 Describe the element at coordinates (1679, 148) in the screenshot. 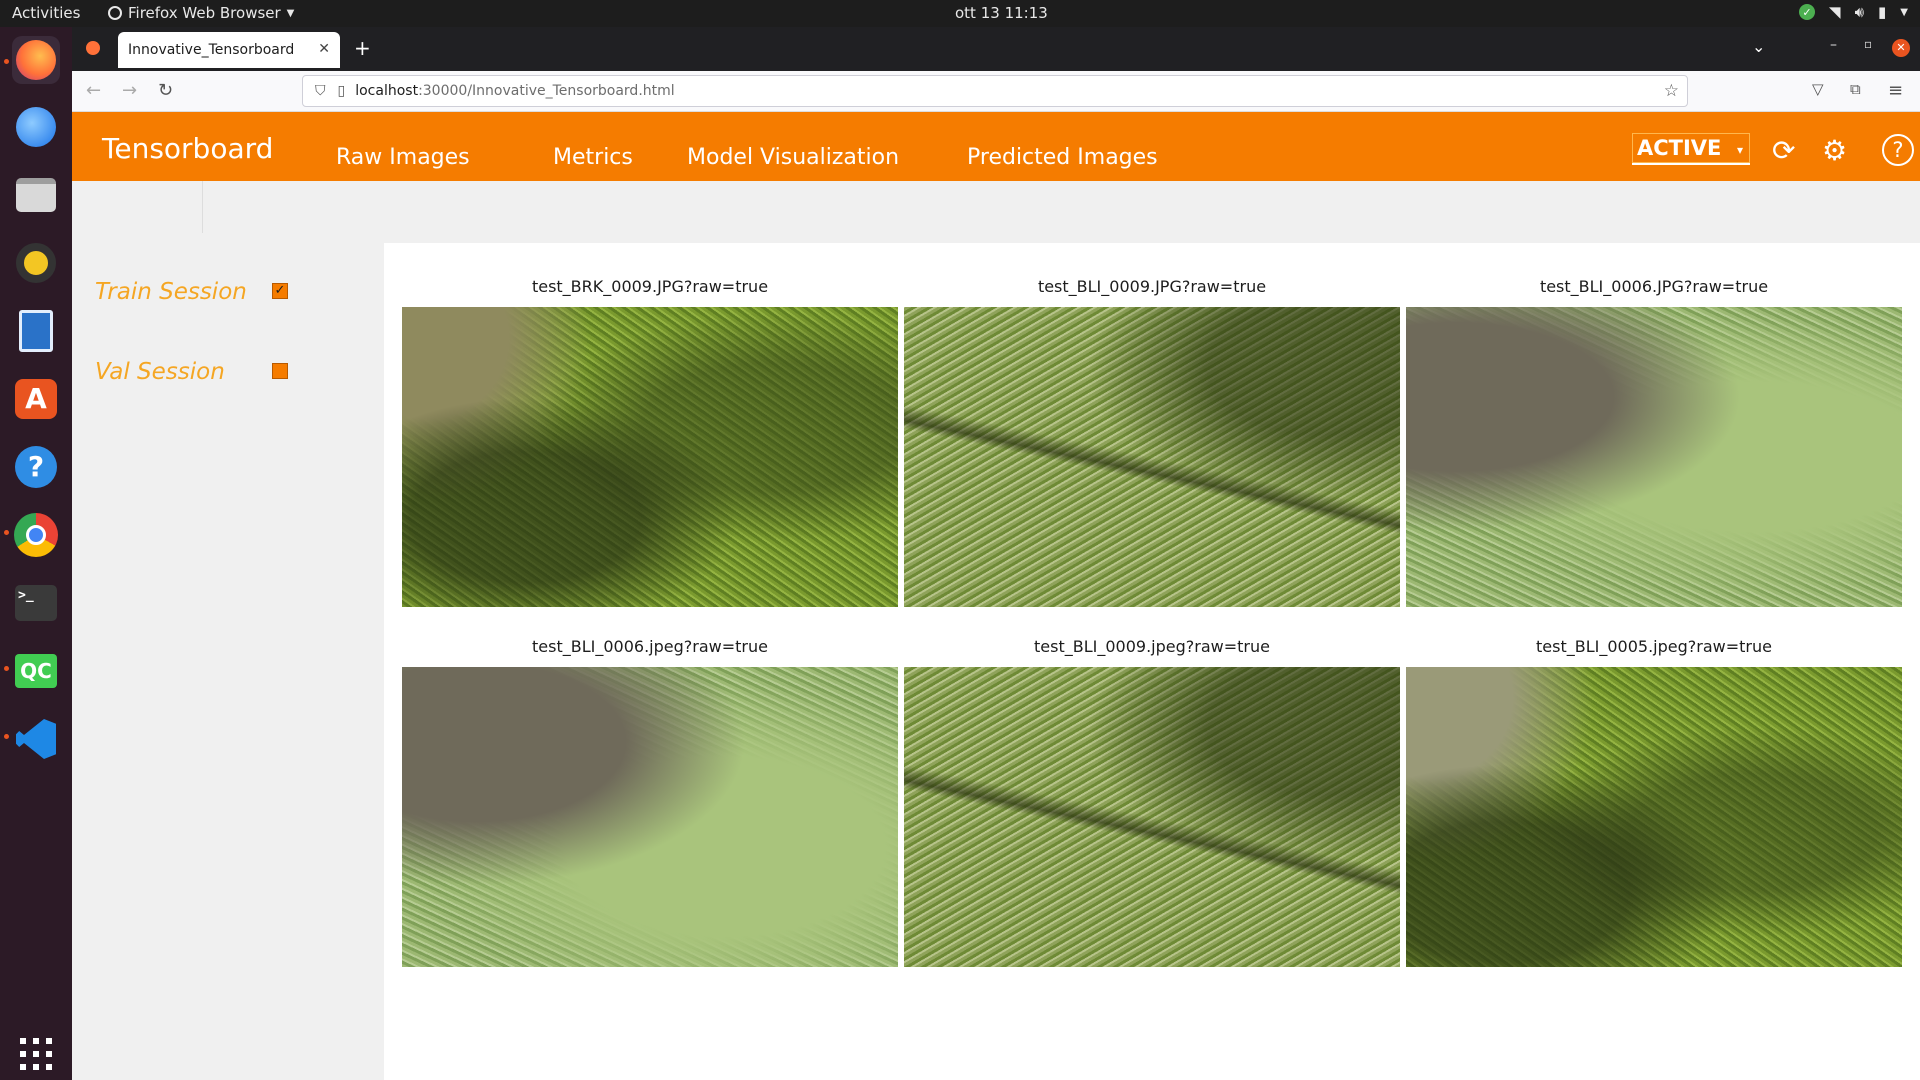

I see `status-value: ACTIVE` at that location.